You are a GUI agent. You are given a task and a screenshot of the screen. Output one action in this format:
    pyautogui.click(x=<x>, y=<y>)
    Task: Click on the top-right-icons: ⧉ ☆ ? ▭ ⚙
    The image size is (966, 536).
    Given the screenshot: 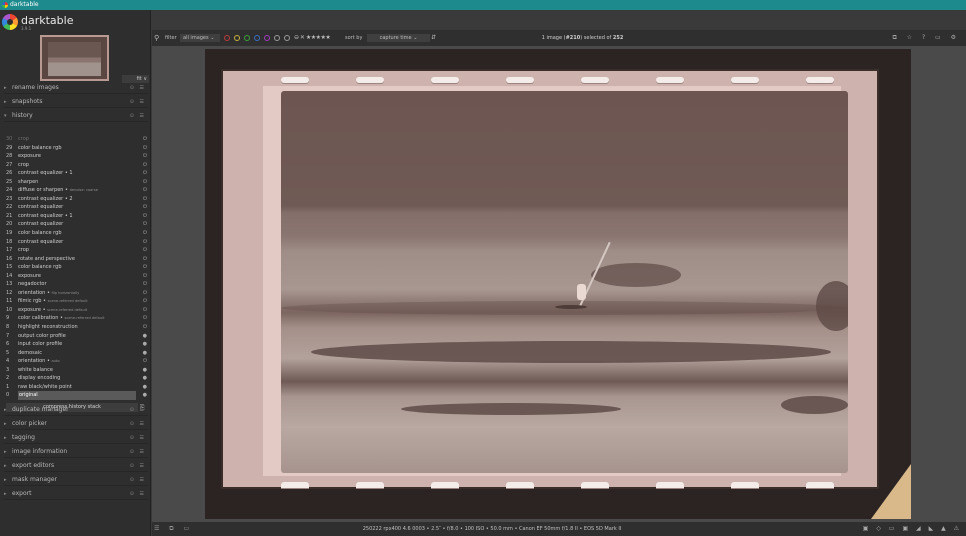 What is the action you would take?
    pyautogui.click(x=926, y=38)
    